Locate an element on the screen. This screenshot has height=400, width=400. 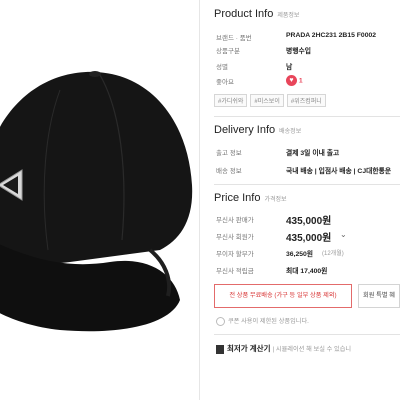
section-subtitle: 가격정보 is located at coordinates (275, 200).